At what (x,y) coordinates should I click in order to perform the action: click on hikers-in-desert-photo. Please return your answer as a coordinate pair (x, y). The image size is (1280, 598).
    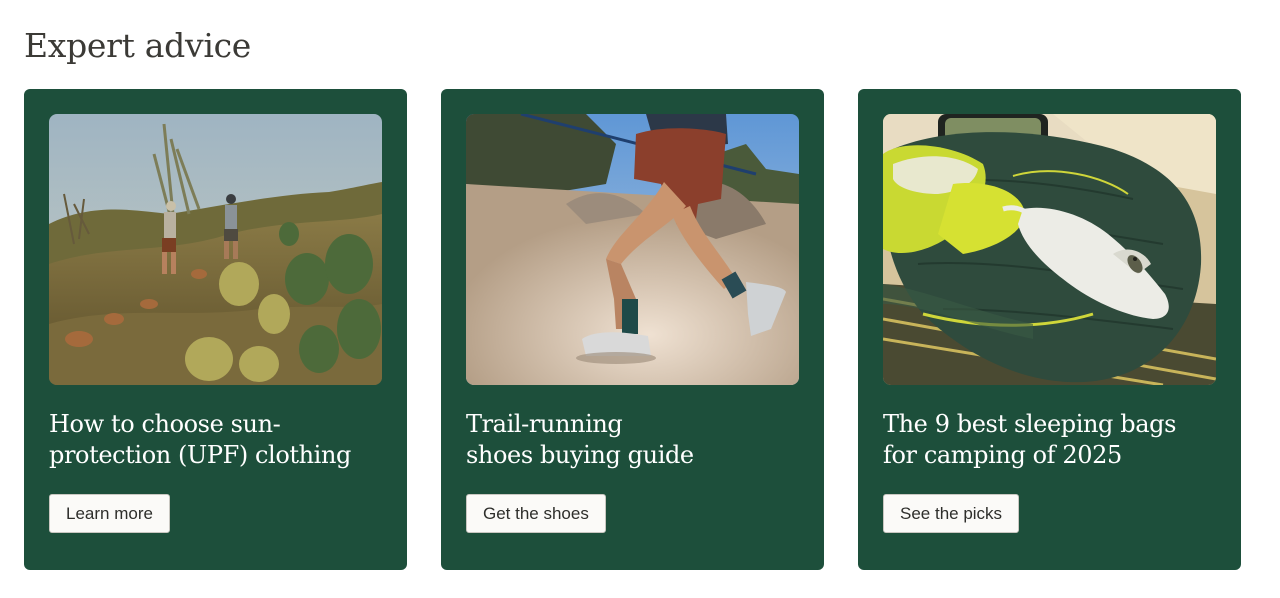
    Looking at the image, I should click on (215, 249).